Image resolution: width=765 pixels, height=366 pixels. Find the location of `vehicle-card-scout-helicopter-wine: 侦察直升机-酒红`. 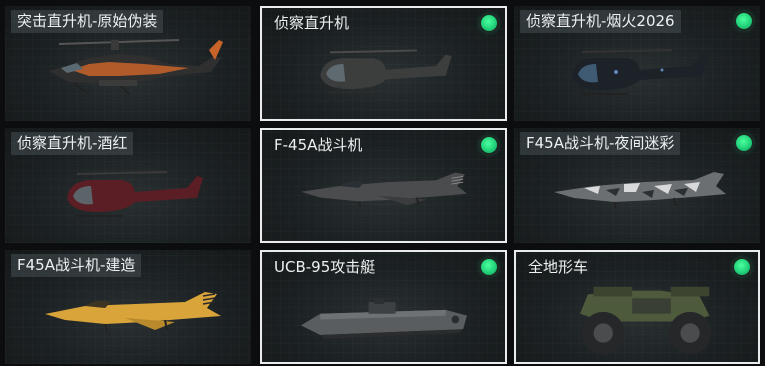

vehicle-card-scout-helicopter-wine: 侦察直升机-酒红 is located at coordinates (128, 185).